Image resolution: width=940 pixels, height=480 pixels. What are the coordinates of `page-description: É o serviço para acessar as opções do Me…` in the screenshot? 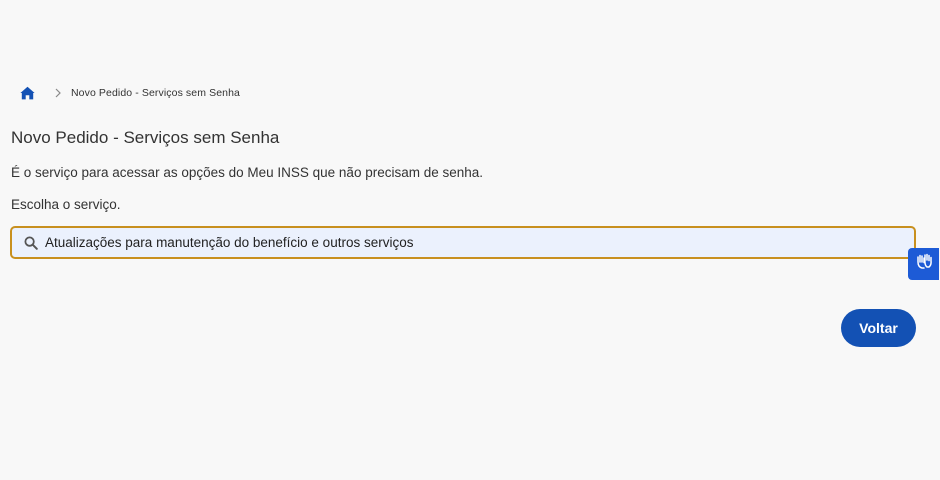 It's located at (247, 172).